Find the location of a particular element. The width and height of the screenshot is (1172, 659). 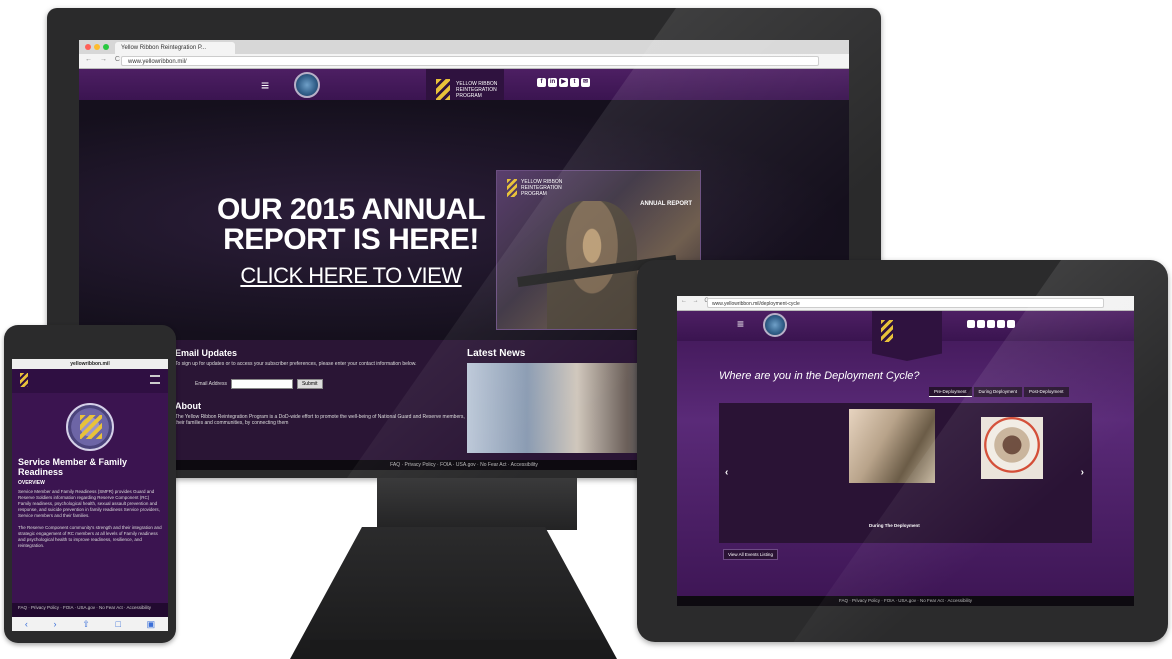

hero-cta-link: CLICK HERE TO VIEW is located at coordinates (351, 276).